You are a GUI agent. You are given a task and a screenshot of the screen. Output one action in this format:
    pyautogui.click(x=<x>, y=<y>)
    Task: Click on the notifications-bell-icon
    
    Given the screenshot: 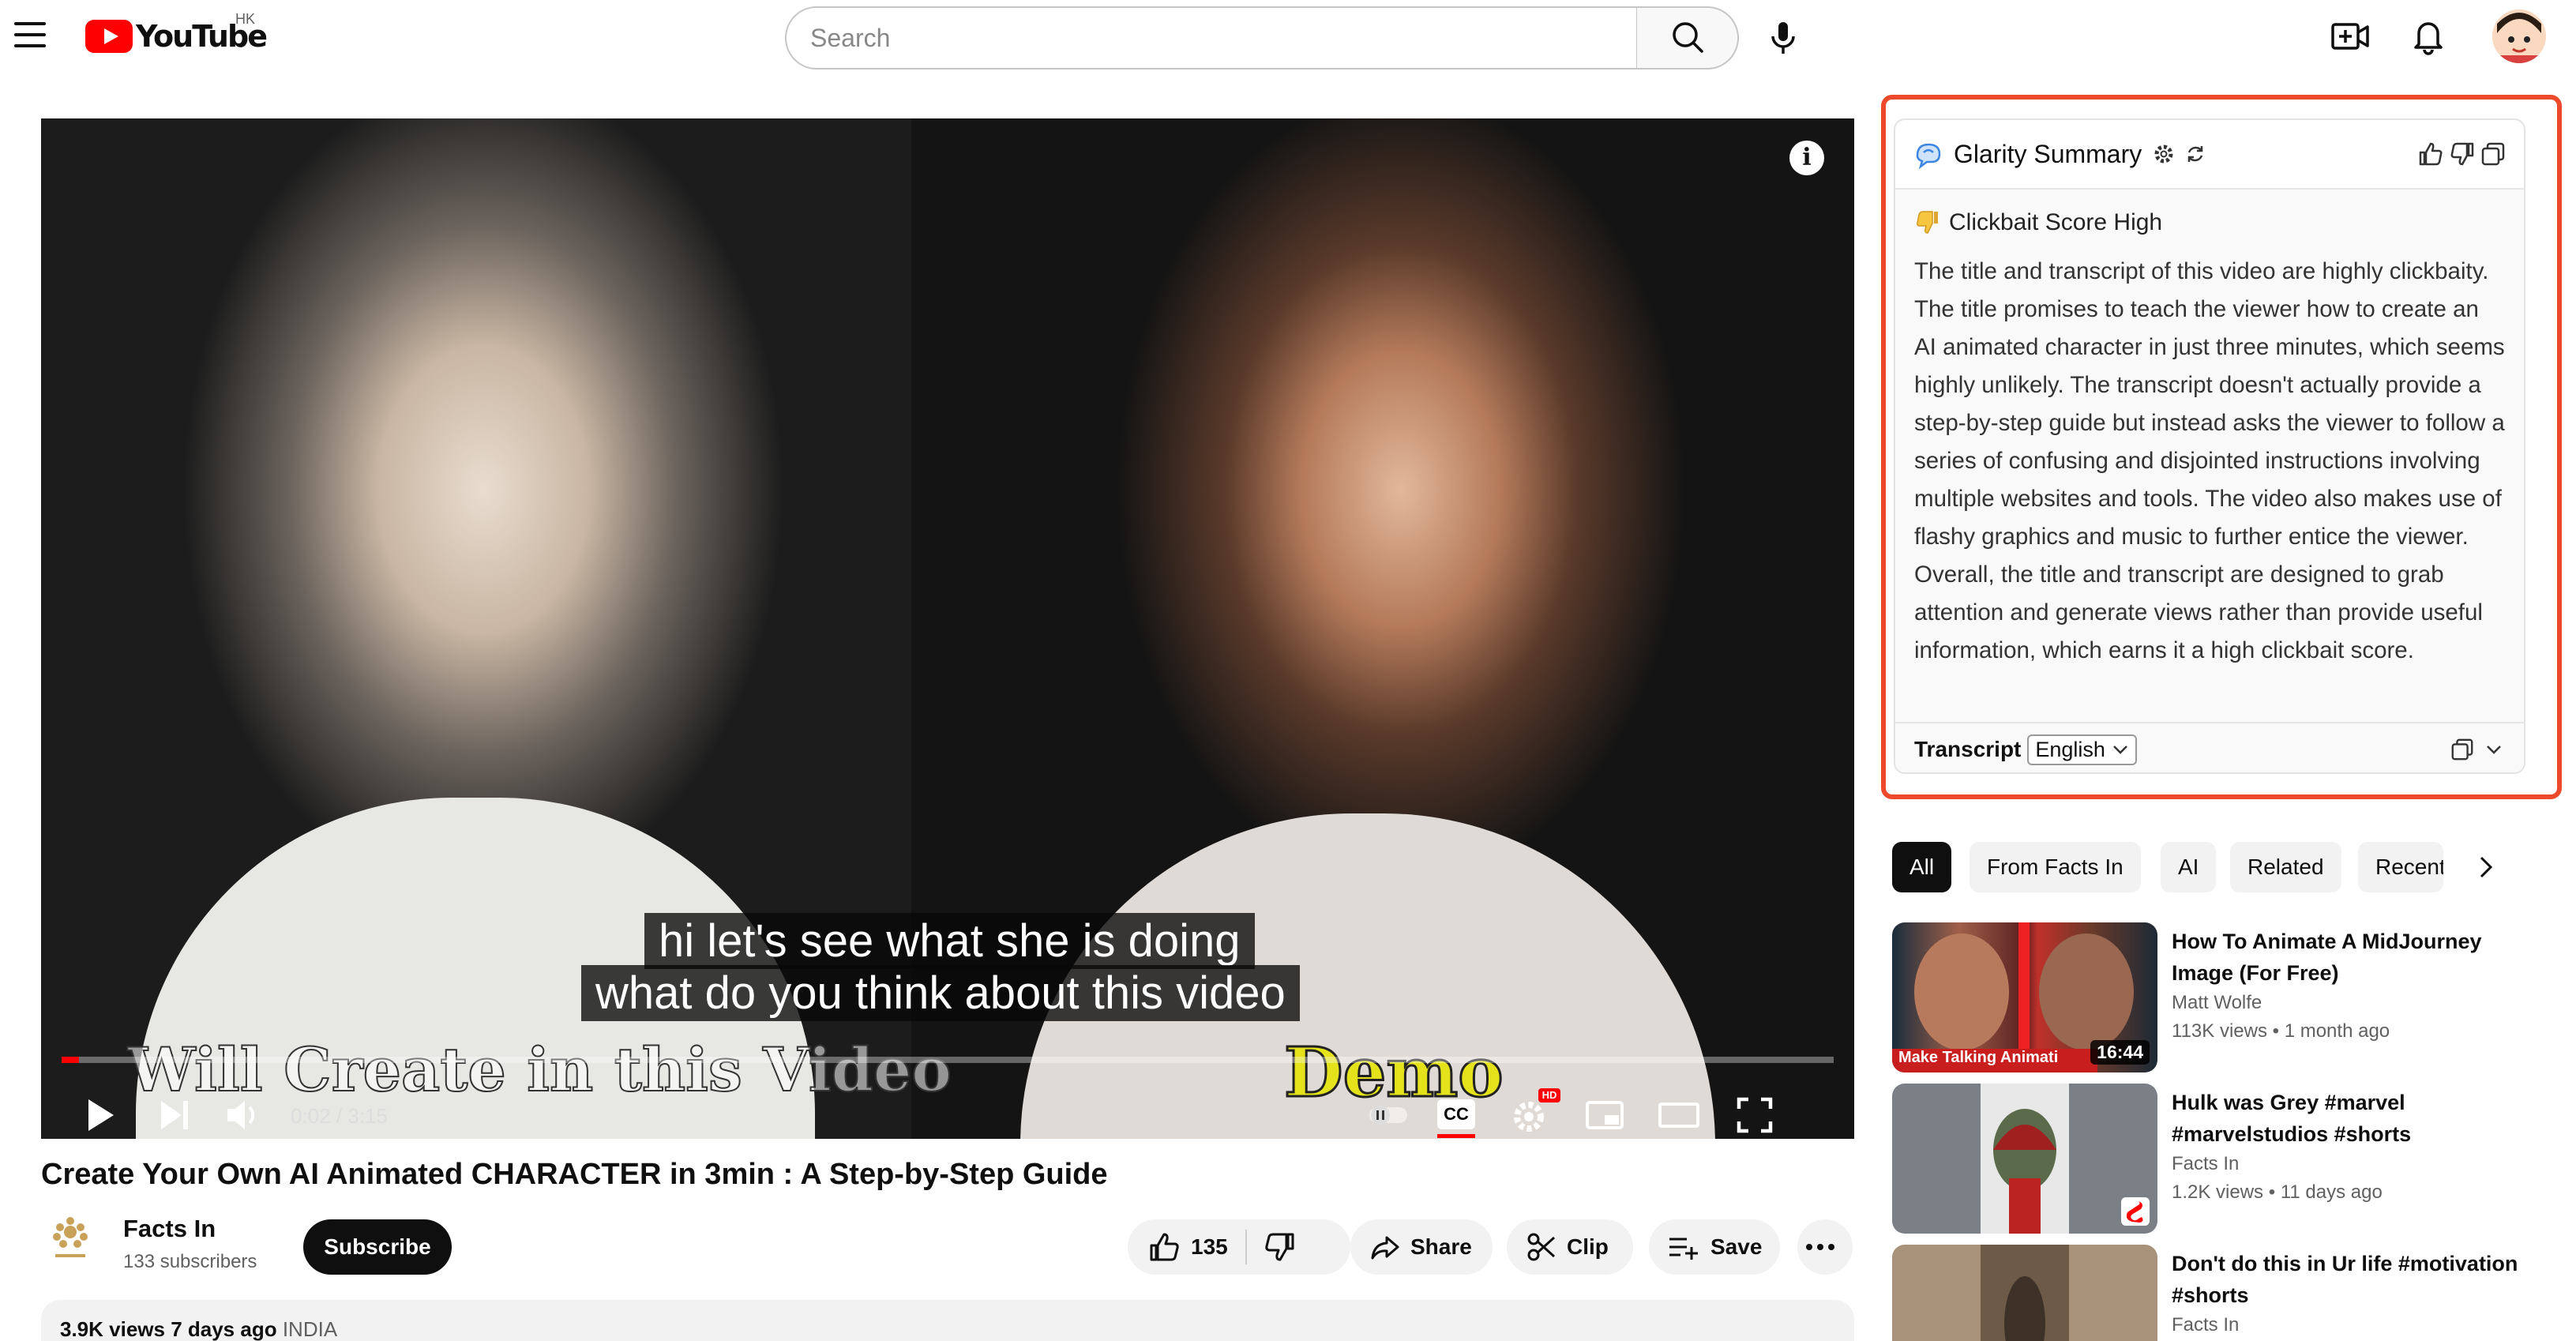 What is the action you would take?
    pyautogui.click(x=2428, y=35)
    